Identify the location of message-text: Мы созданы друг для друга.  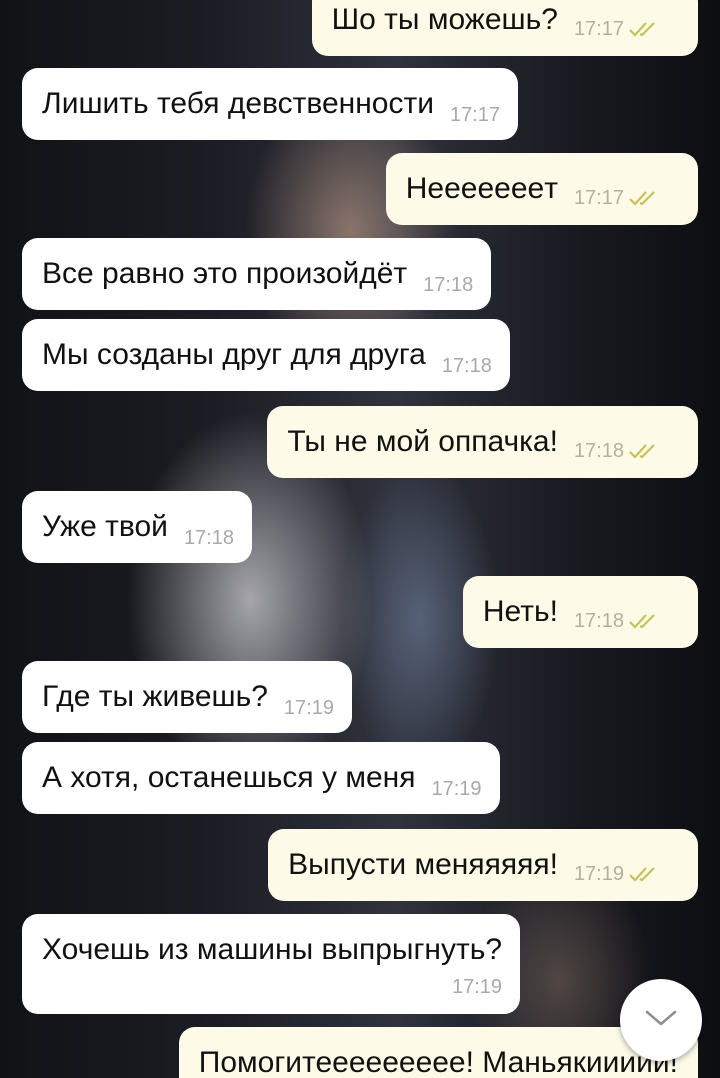
(234, 354).